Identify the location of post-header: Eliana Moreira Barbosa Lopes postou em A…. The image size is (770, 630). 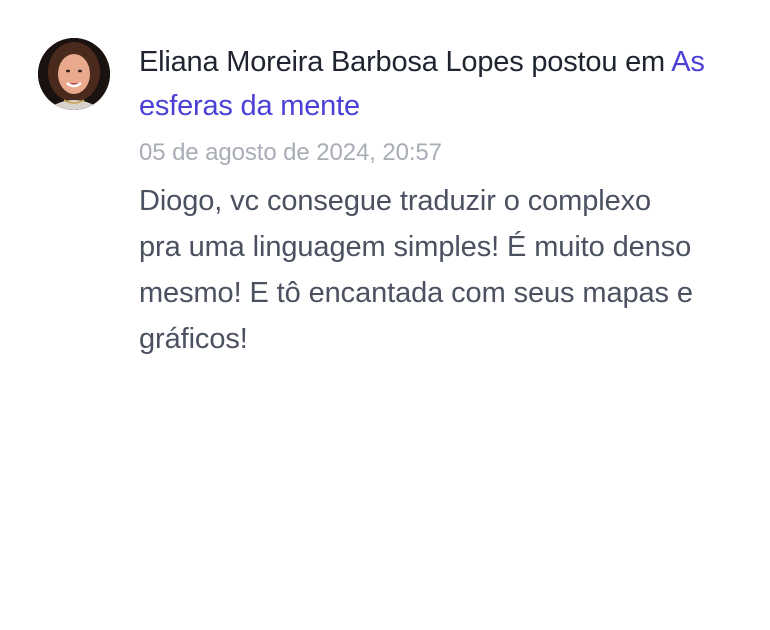
(439, 84).